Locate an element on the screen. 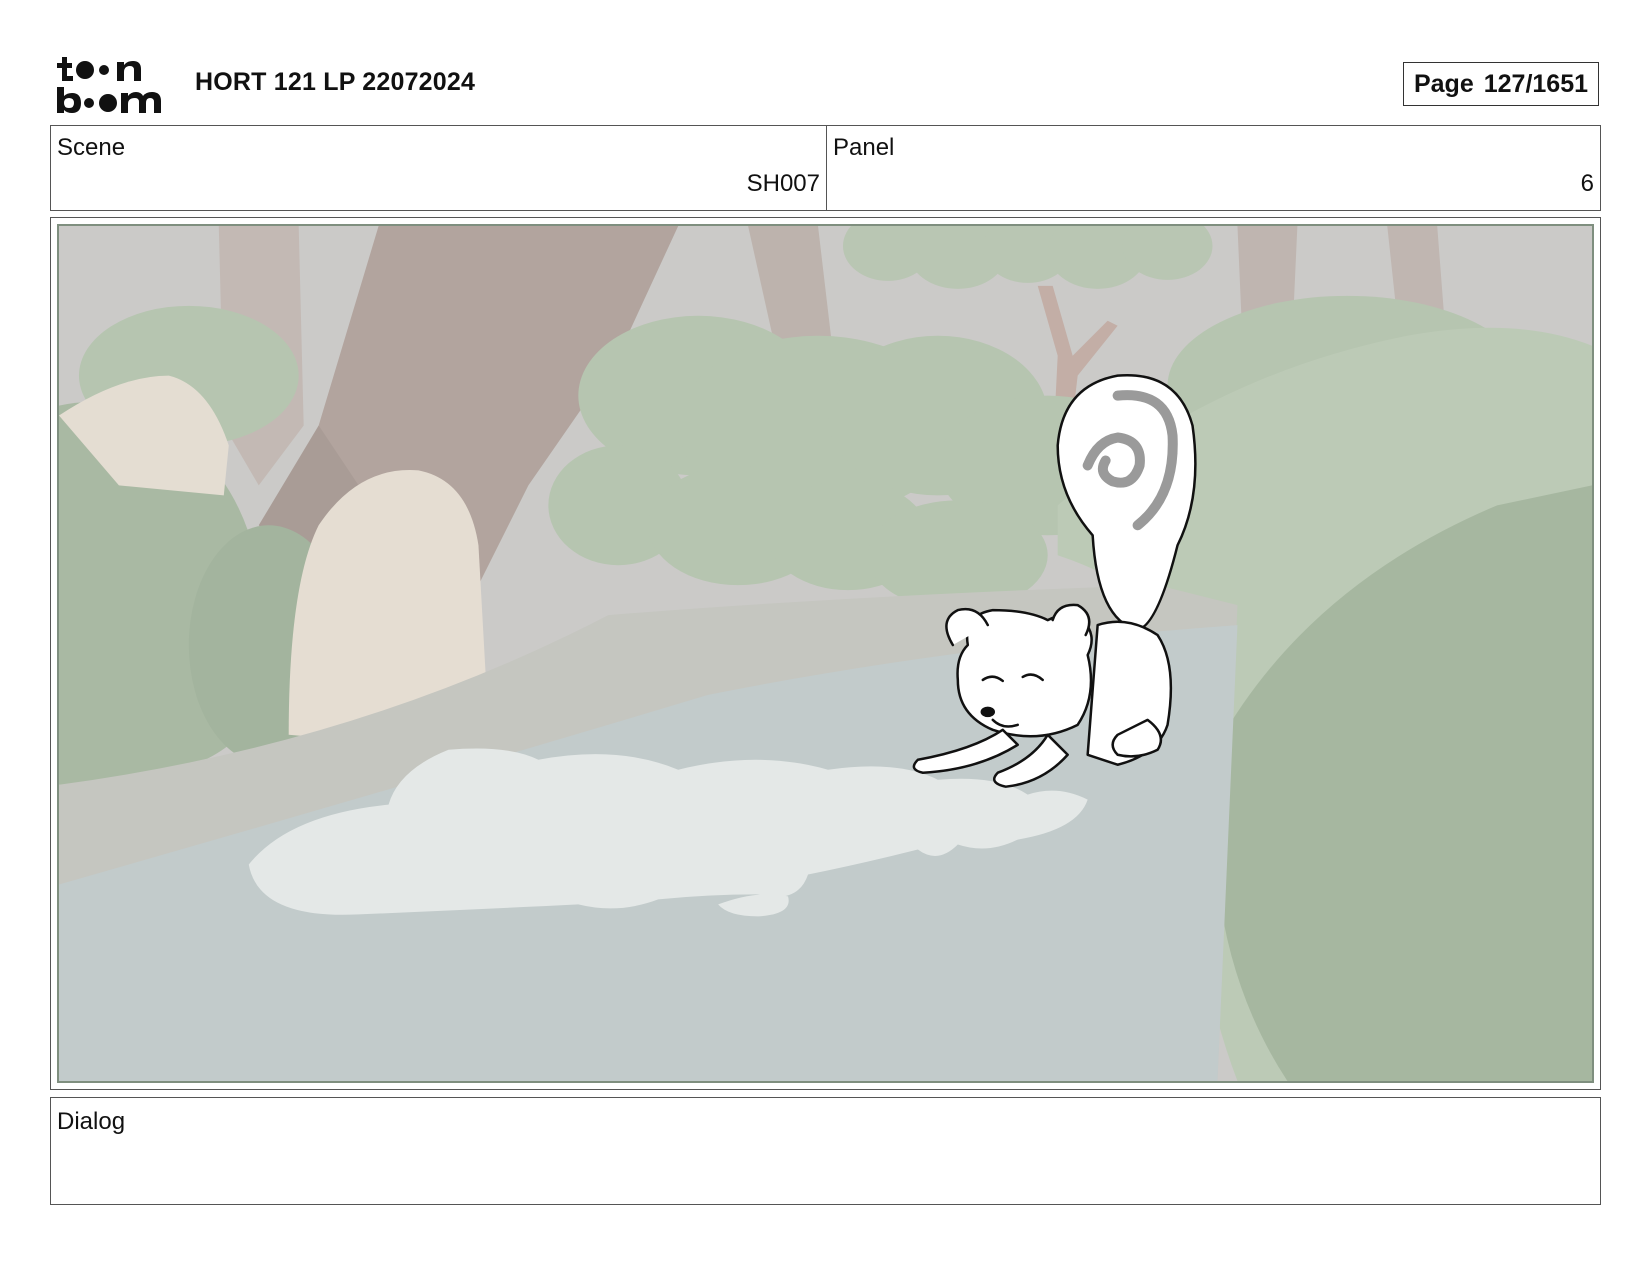 The image size is (1650, 1275). panel-value: 6 is located at coordinates (1587, 183).